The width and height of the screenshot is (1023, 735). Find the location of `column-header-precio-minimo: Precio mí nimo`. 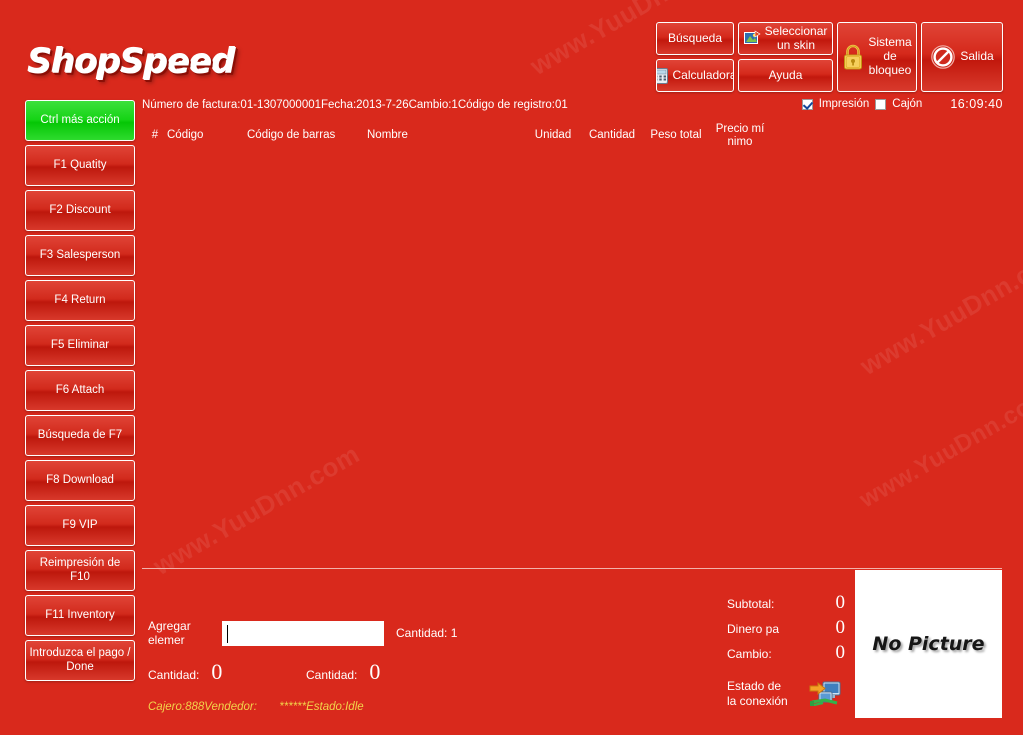

column-header-precio-minimo: Precio mí nimo is located at coordinates (740, 136).